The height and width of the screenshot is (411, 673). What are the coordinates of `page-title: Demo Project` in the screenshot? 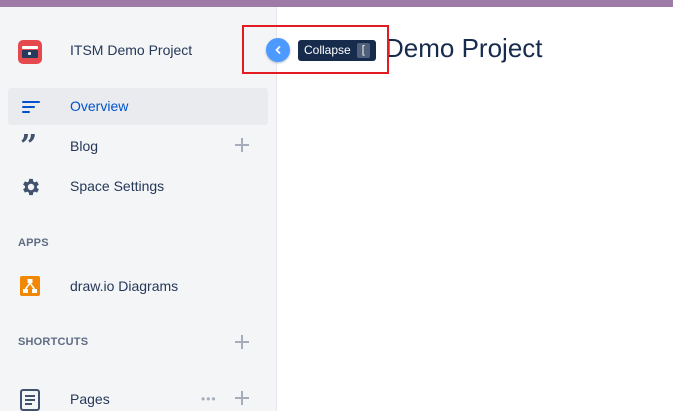 It's located at (464, 48).